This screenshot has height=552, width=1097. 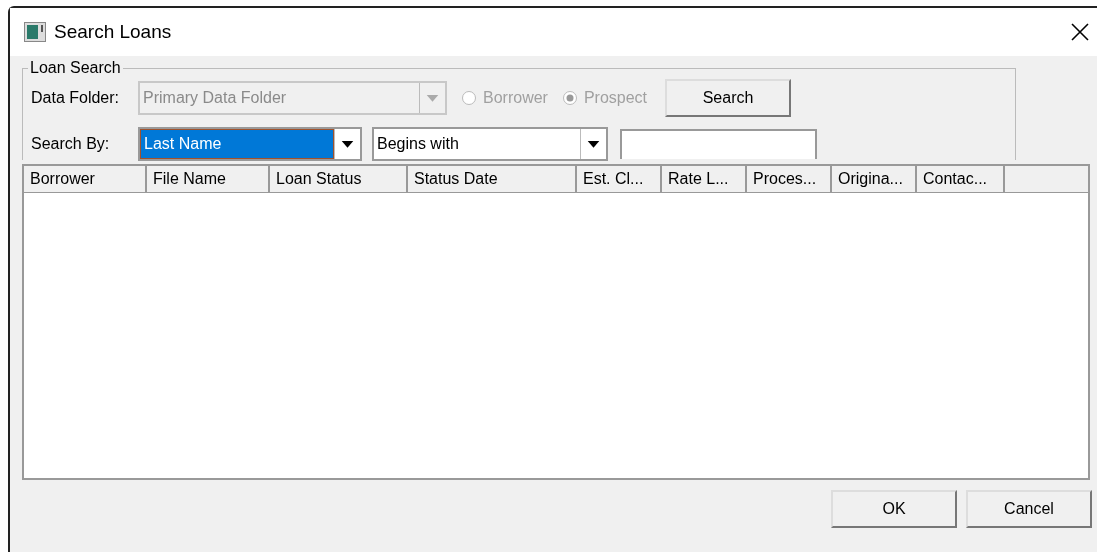 I want to click on operator-dropdown: Begins with, so click(x=490, y=144).